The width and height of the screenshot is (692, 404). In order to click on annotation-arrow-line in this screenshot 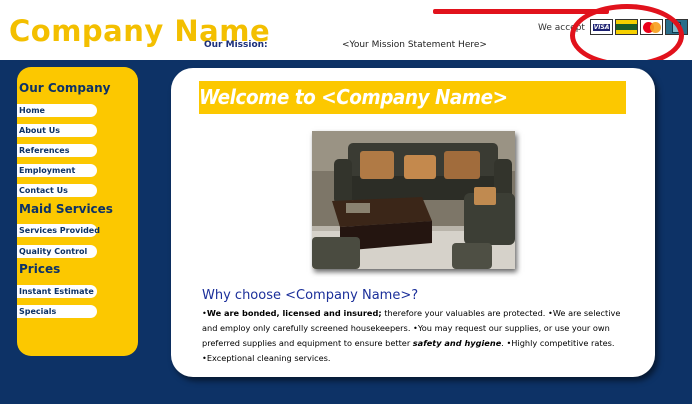, I will do `click(521, 11)`.